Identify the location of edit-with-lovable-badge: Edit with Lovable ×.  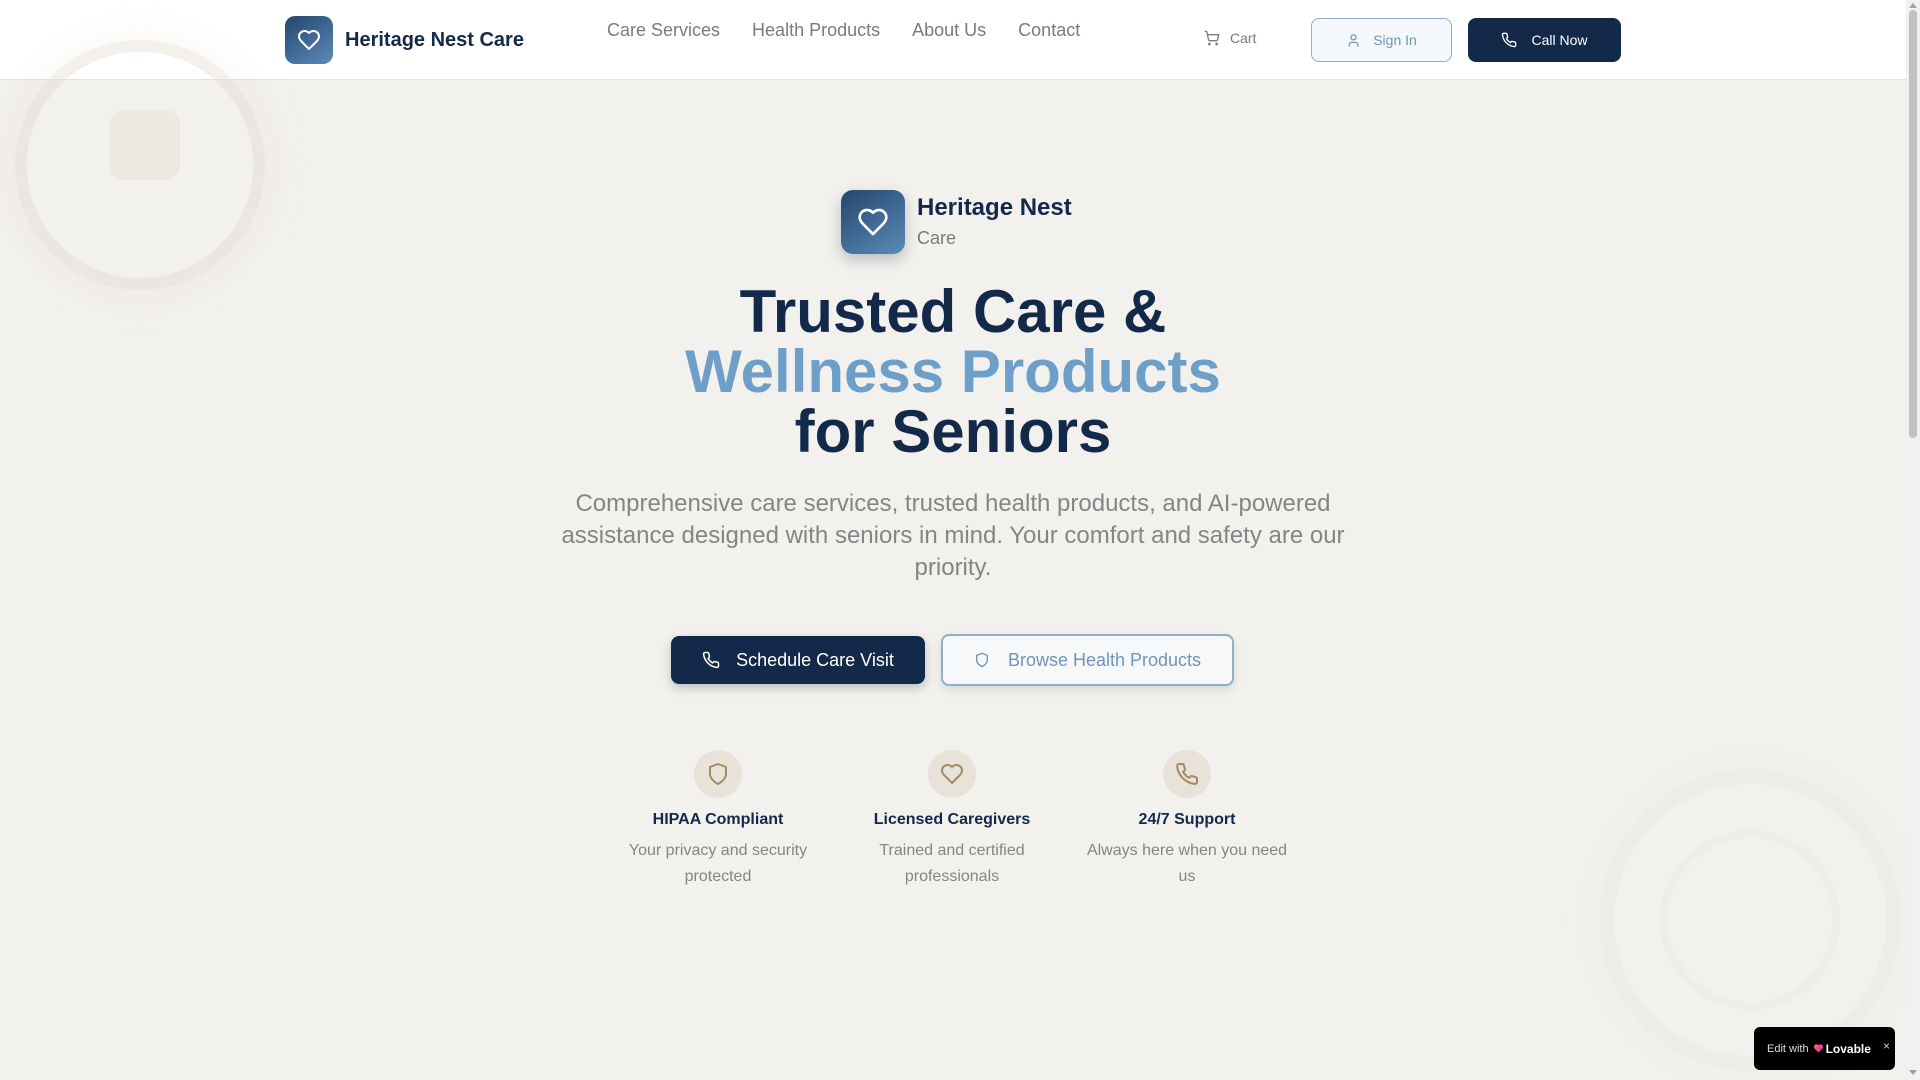
(1824, 1048).